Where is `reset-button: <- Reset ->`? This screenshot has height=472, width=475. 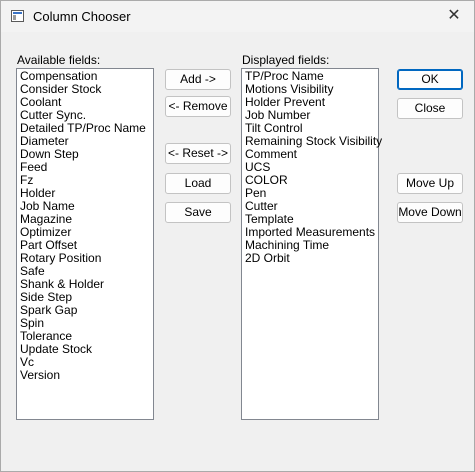 reset-button: <- Reset -> is located at coordinates (198, 153).